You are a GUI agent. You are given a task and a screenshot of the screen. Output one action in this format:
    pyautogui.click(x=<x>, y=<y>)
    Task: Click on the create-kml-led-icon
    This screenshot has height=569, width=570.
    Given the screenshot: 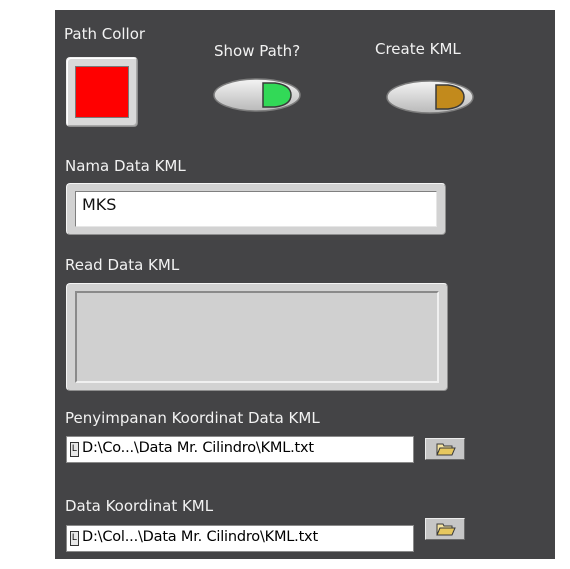 What is the action you would take?
    pyautogui.click(x=450, y=97)
    